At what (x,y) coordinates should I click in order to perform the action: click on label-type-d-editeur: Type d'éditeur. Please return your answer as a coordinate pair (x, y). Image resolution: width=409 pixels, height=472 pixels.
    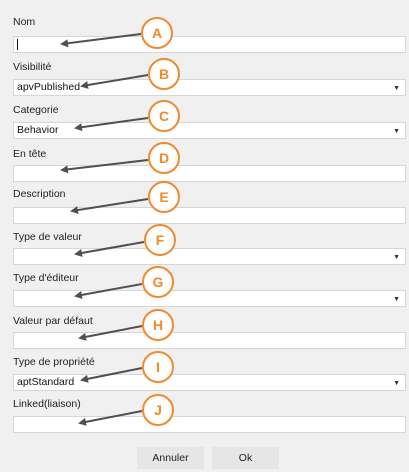
    Looking at the image, I should click on (46, 278).